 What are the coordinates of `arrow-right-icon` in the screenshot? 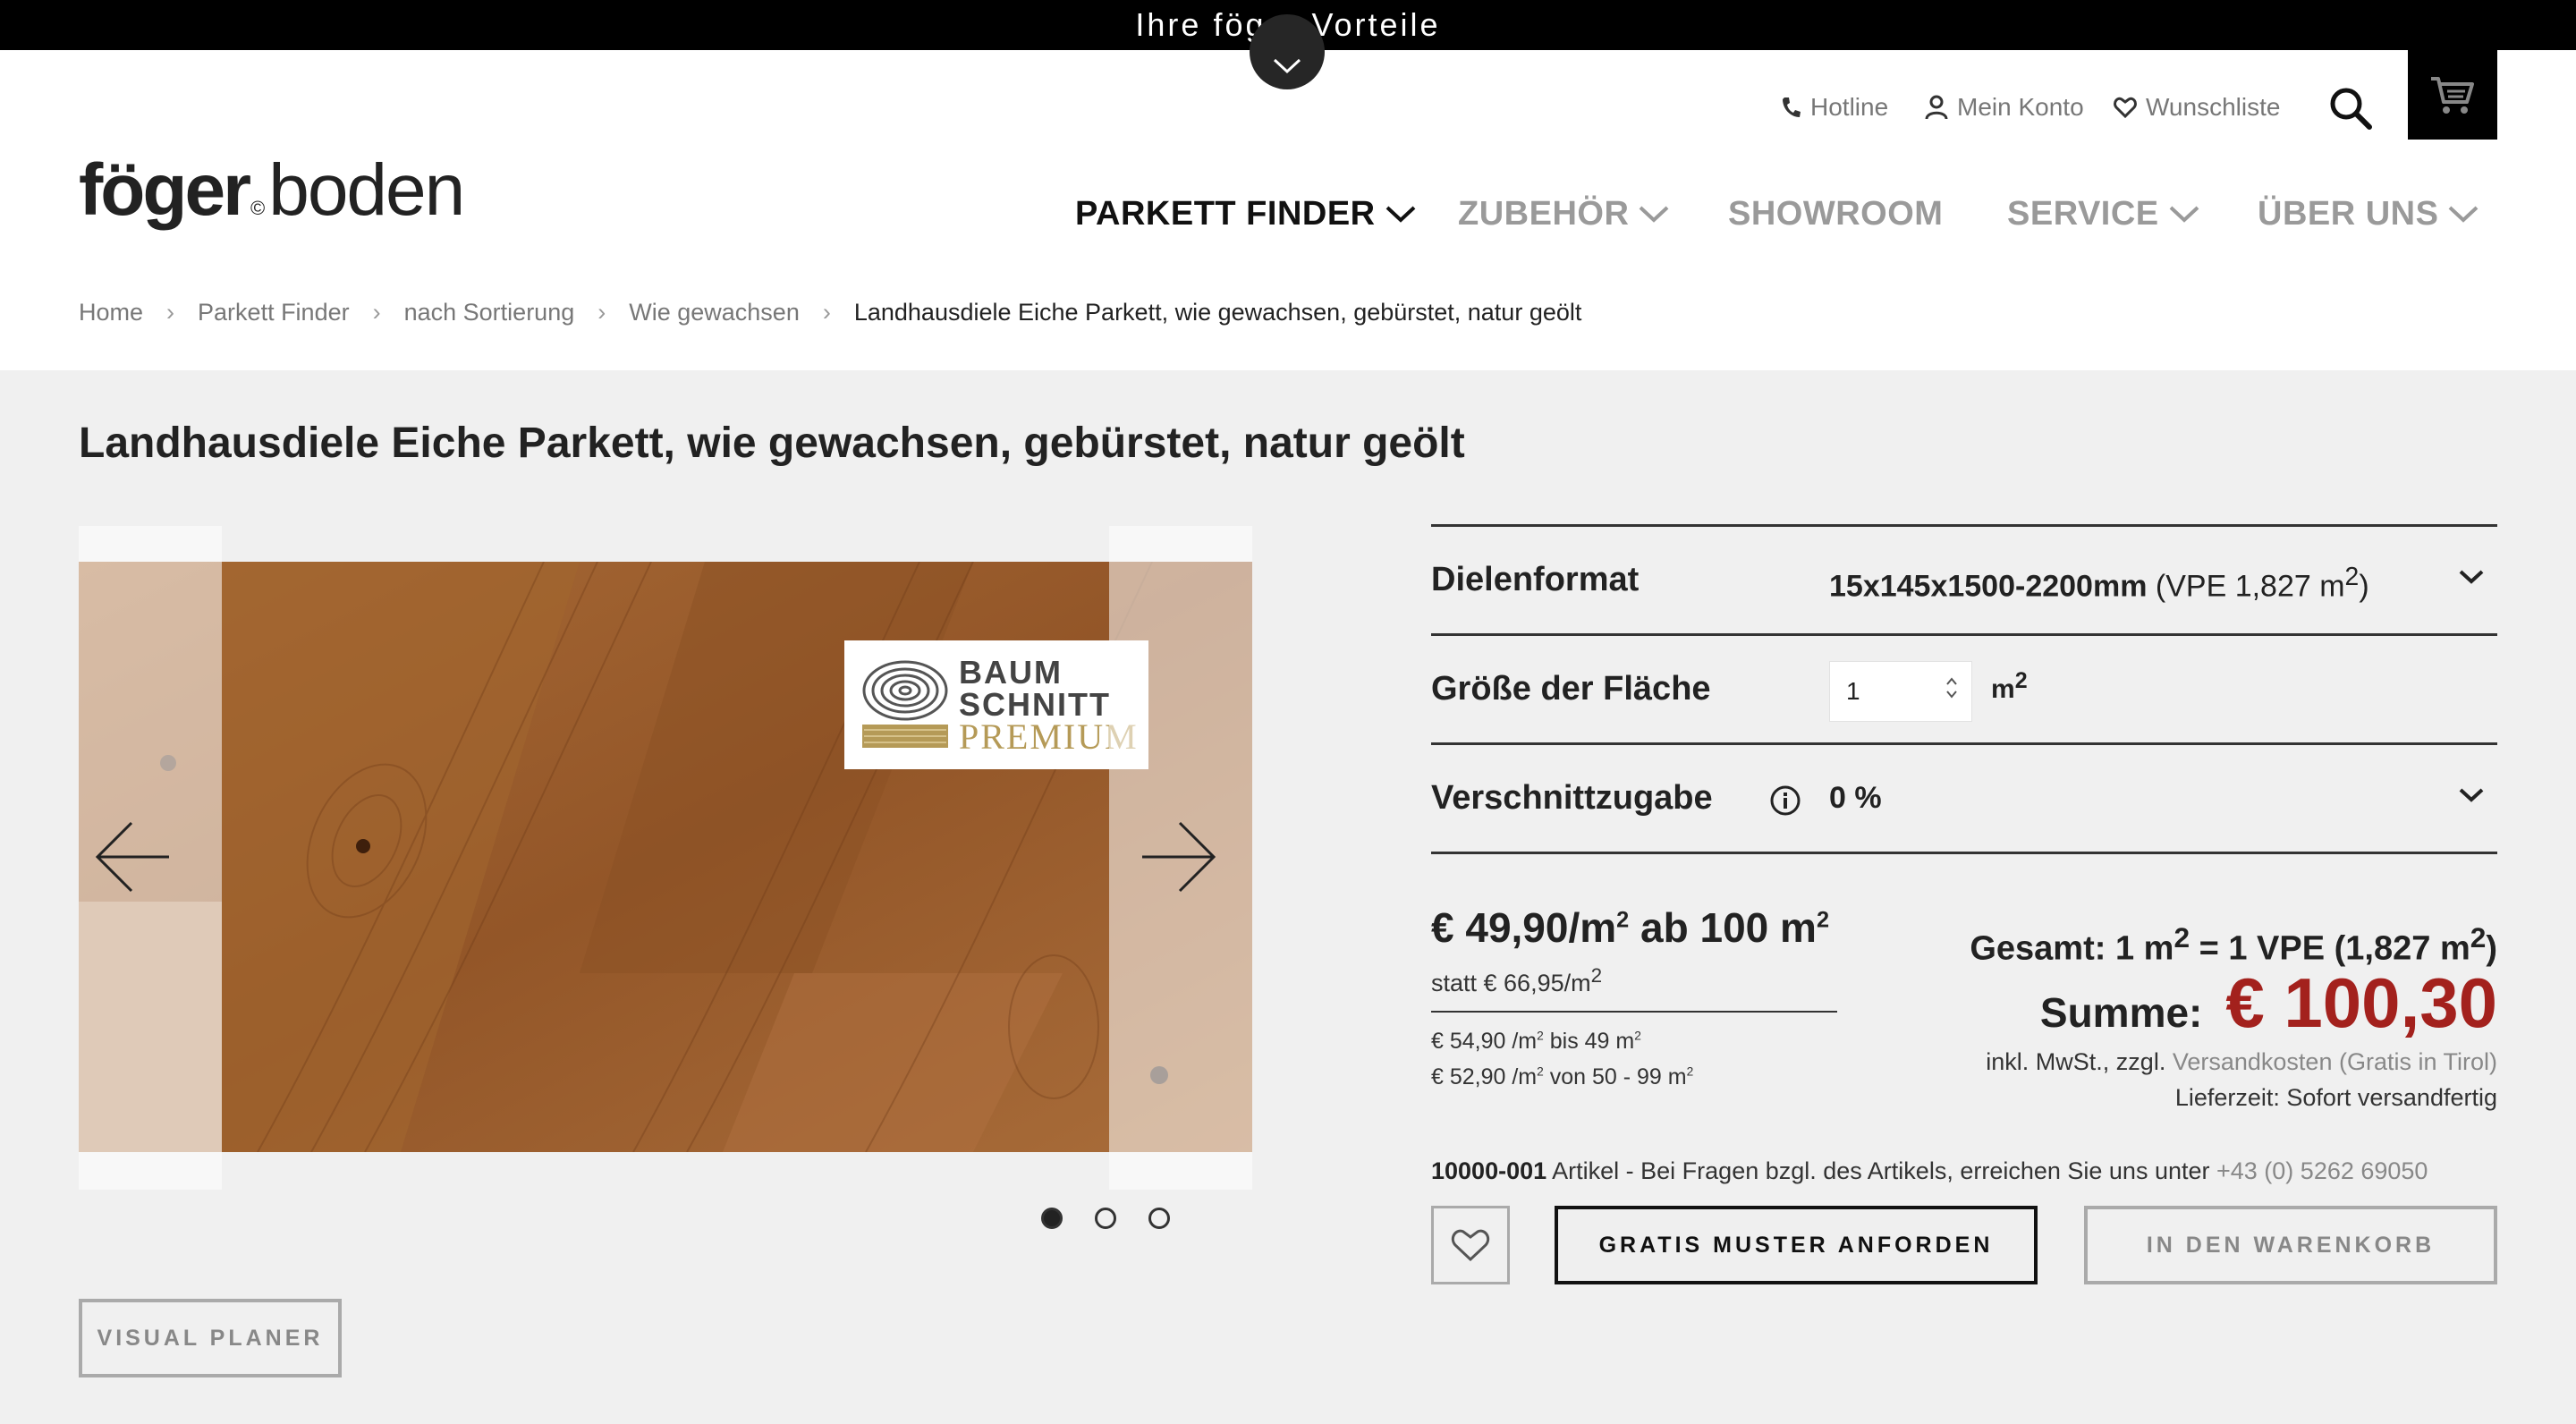 It's located at (1179, 857).